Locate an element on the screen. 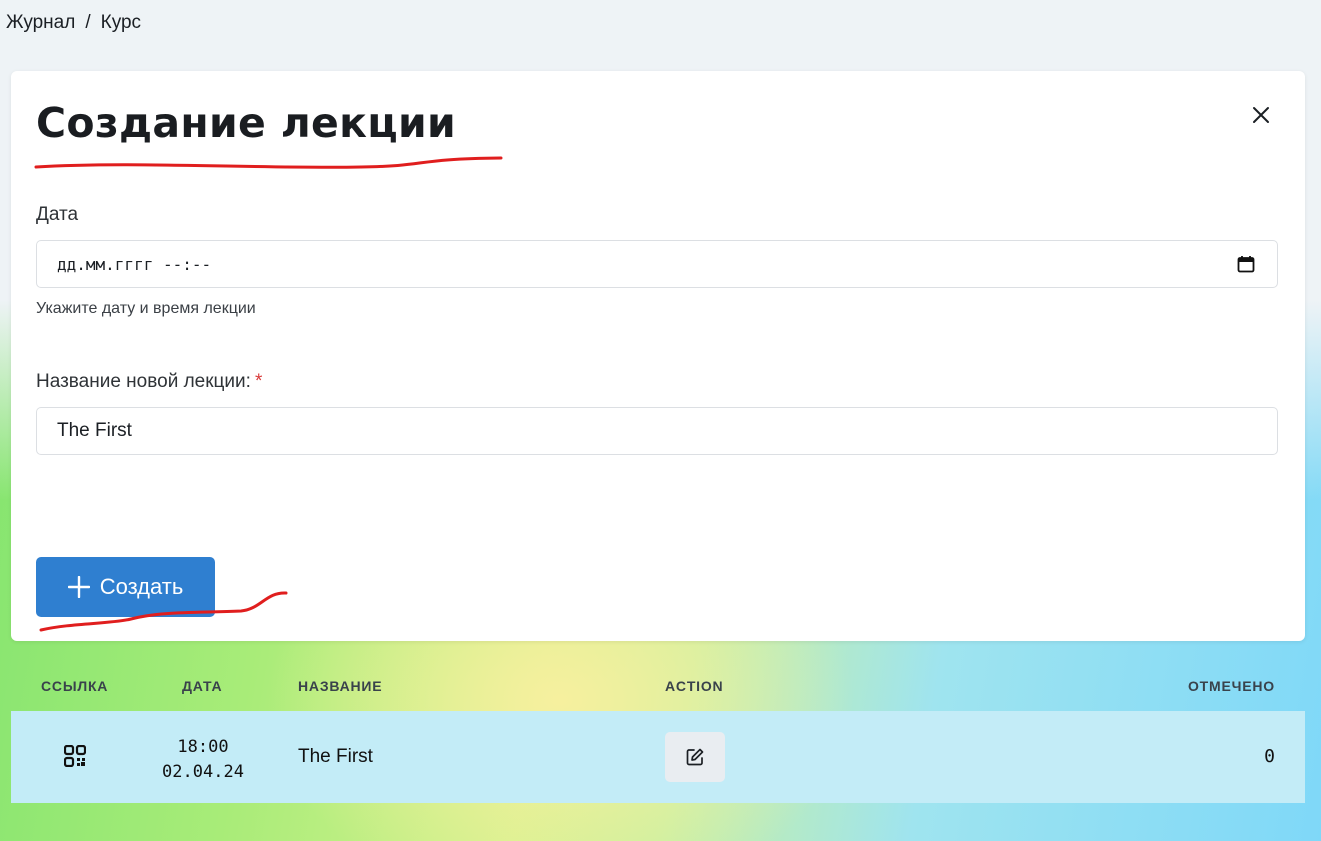 The height and width of the screenshot is (841, 1321). create-button: Создать is located at coordinates (125, 587).